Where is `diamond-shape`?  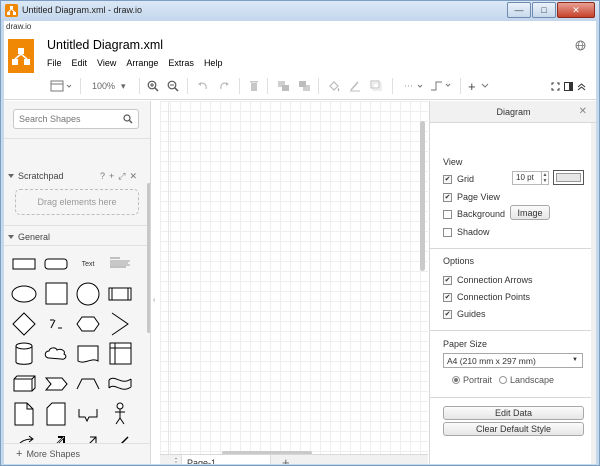 diamond-shape is located at coordinates (24, 324).